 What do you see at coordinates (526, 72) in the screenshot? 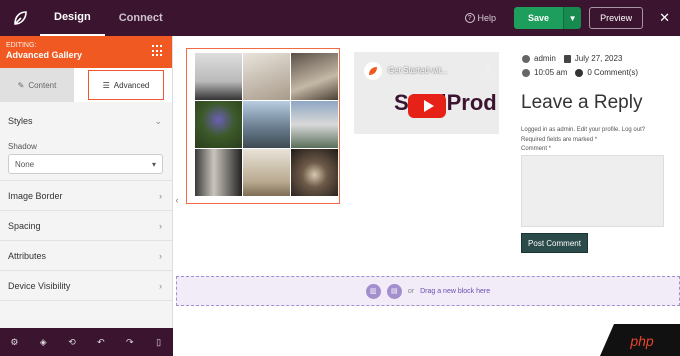
I see `clock-icon` at bounding box center [526, 72].